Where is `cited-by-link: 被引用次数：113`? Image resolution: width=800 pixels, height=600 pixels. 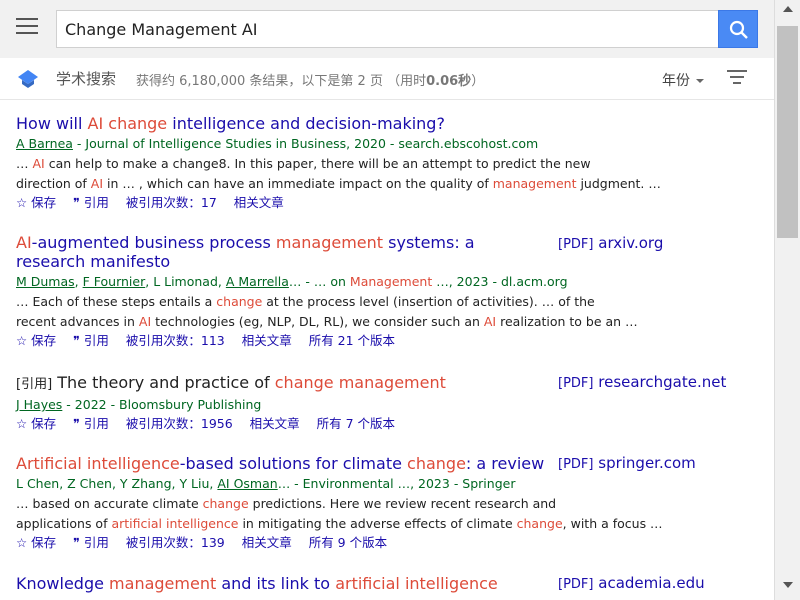
cited-by-link: 被引用次数：113 is located at coordinates (175, 340).